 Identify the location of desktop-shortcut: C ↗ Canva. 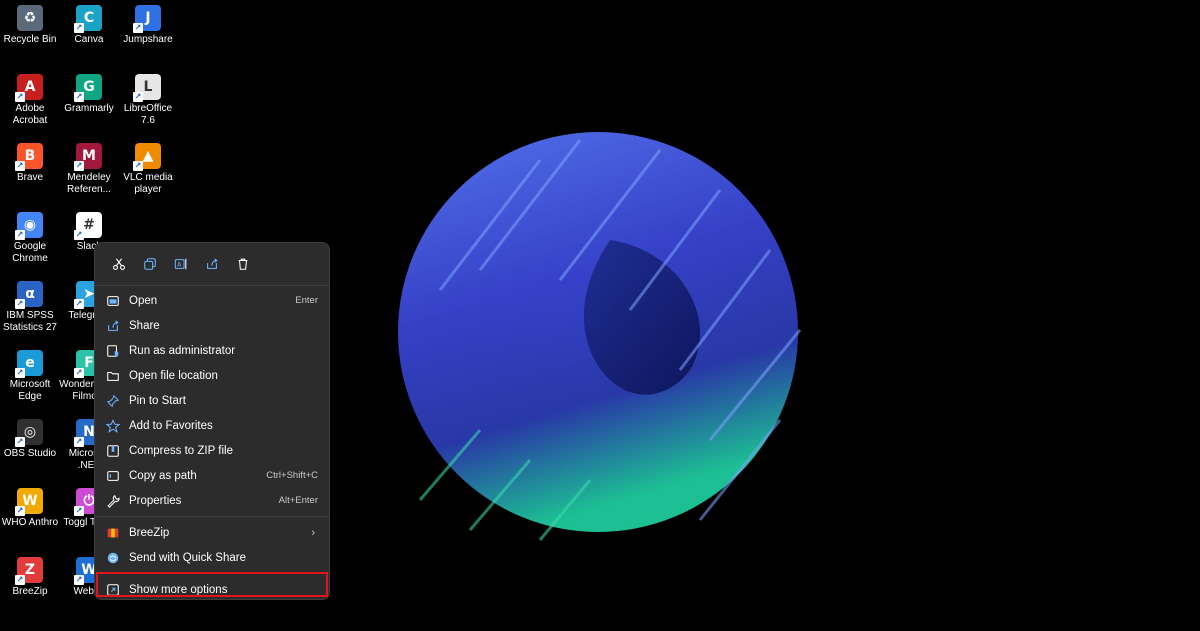
(89, 23).